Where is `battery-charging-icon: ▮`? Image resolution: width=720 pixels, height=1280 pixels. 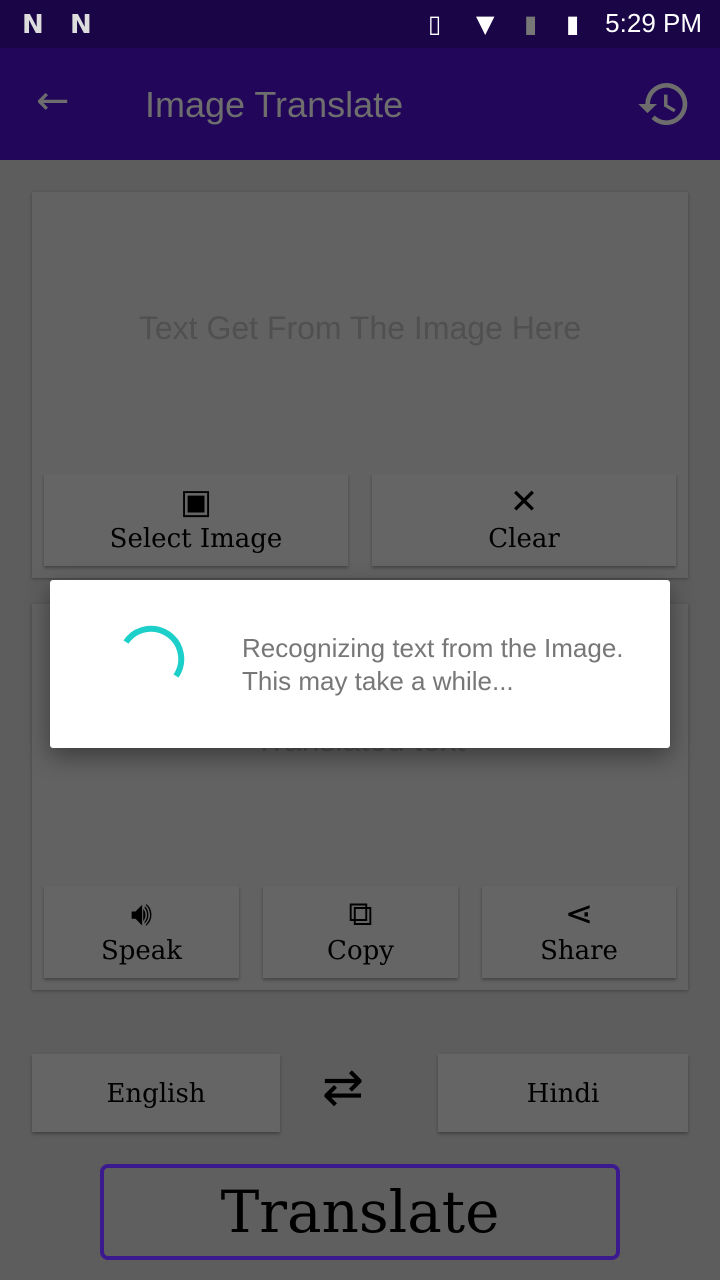
battery-charging-icon: ▮ is located at coordinates (573, 24).